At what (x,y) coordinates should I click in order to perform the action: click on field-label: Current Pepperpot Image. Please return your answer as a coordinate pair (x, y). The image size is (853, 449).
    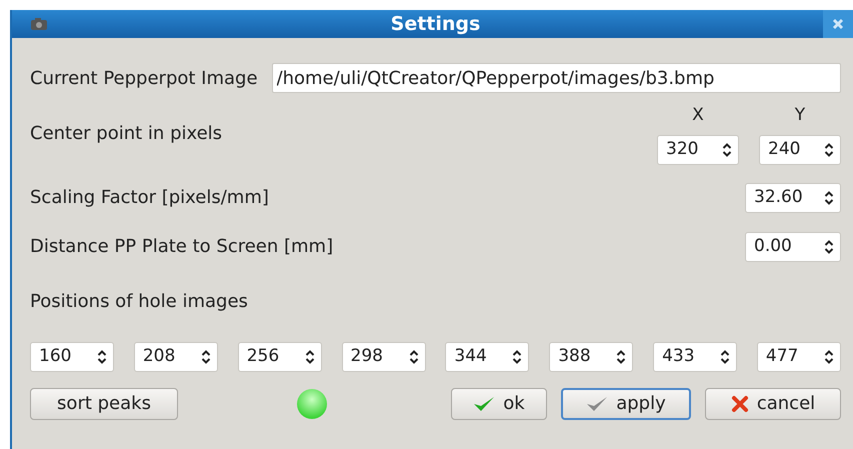
    Looking at the image, I should click on (144, 78).